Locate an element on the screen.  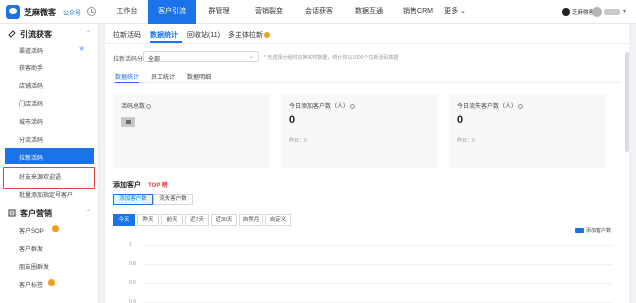
nav-sales-crm: 销售CRM is located at coordinates (418, 12).